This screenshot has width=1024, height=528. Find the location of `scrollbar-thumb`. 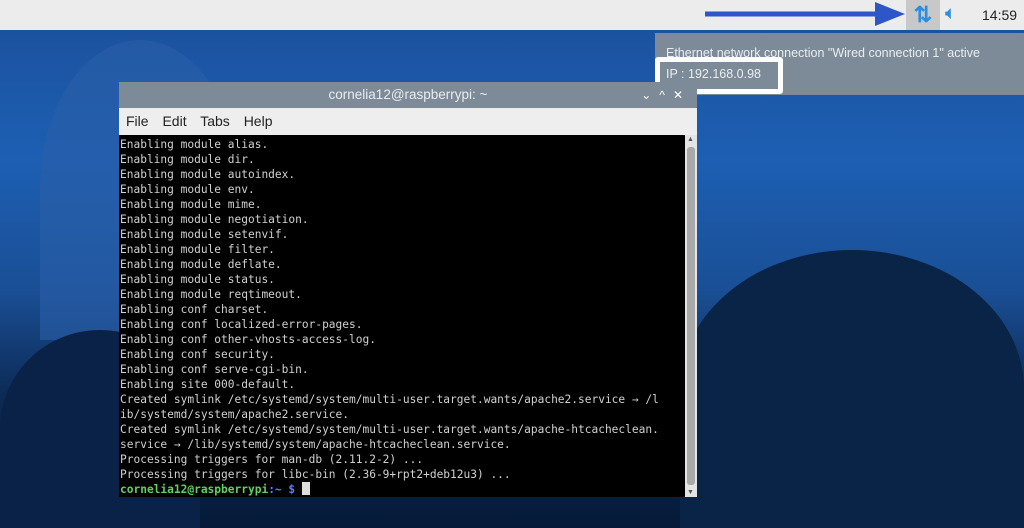

scrollbar-thumb is located at coordinates (691, 316).